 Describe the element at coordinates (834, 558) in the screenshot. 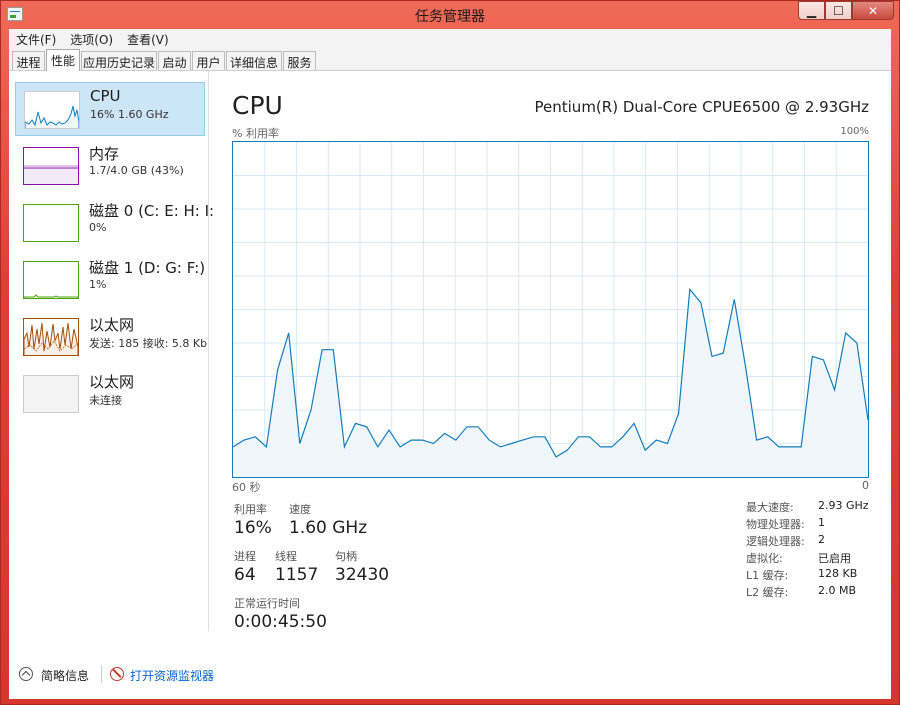

I see `info-virtualization-value: 已启用` at that location.